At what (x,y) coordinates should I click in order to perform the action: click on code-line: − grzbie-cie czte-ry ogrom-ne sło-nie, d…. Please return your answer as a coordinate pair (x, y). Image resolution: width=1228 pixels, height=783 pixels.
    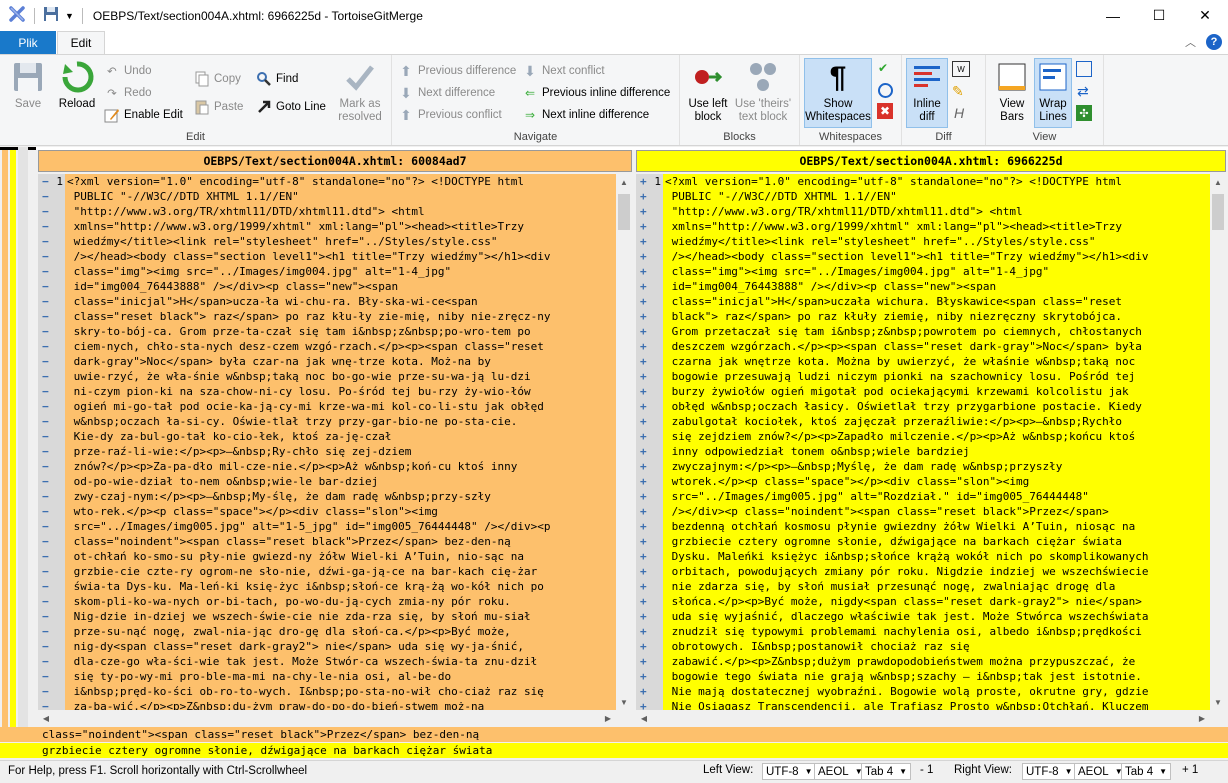
    Looking at the image, I should click on (327, 571).